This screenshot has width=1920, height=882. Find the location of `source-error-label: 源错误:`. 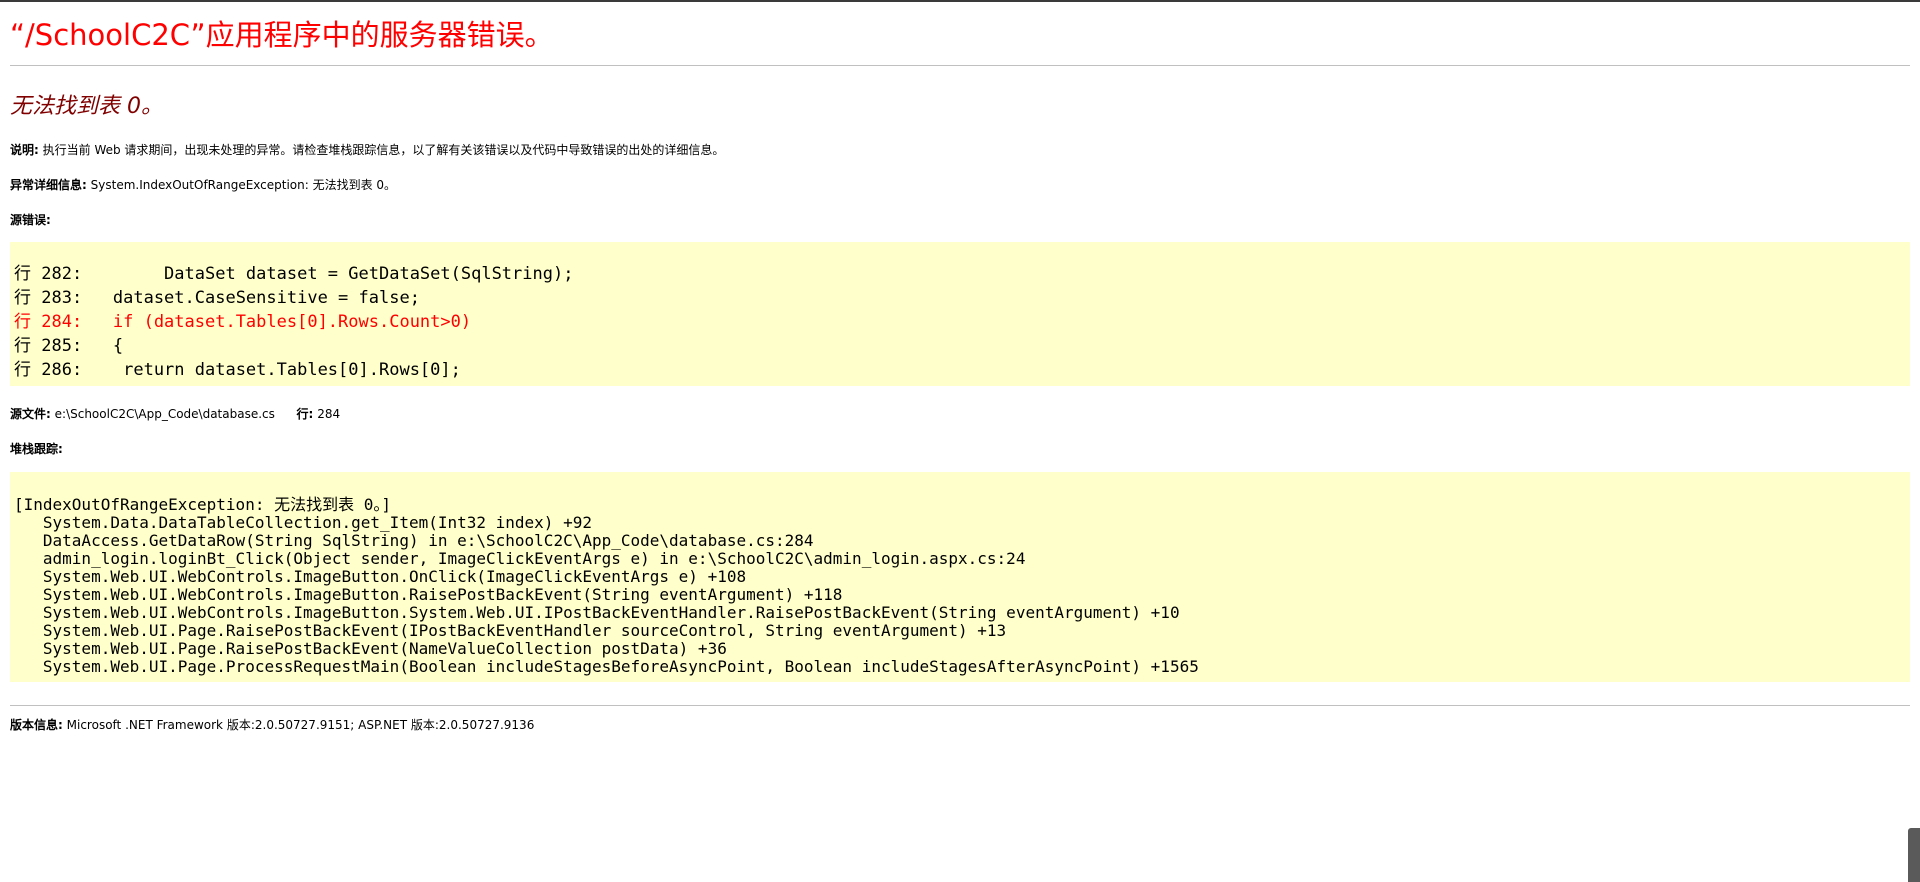

source-error-label: 源错误: is located at coordinates (30, 220).